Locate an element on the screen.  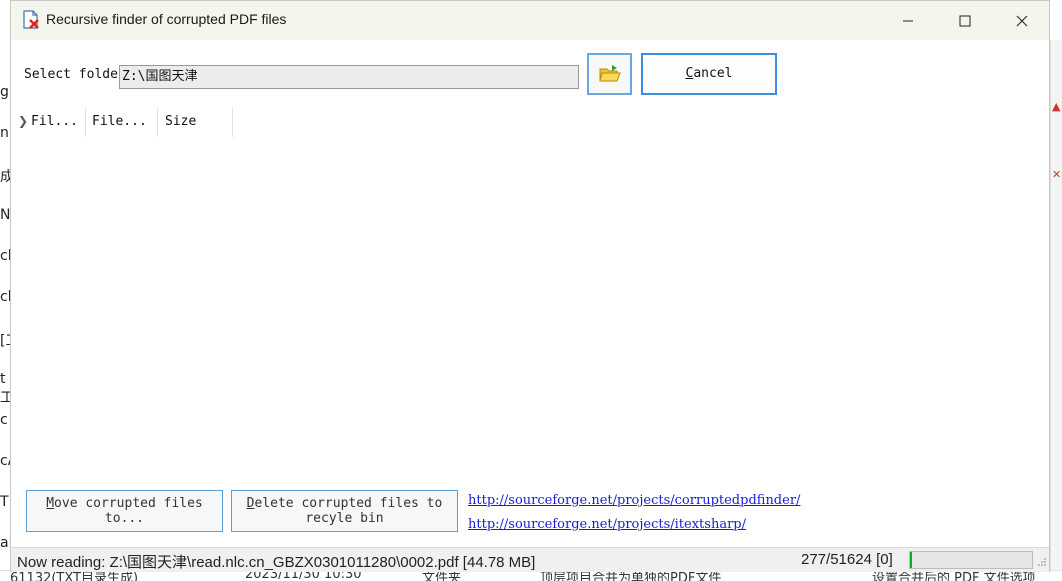
delete-label-line1: elete corrupted files to is located at coordinates (348, 503).